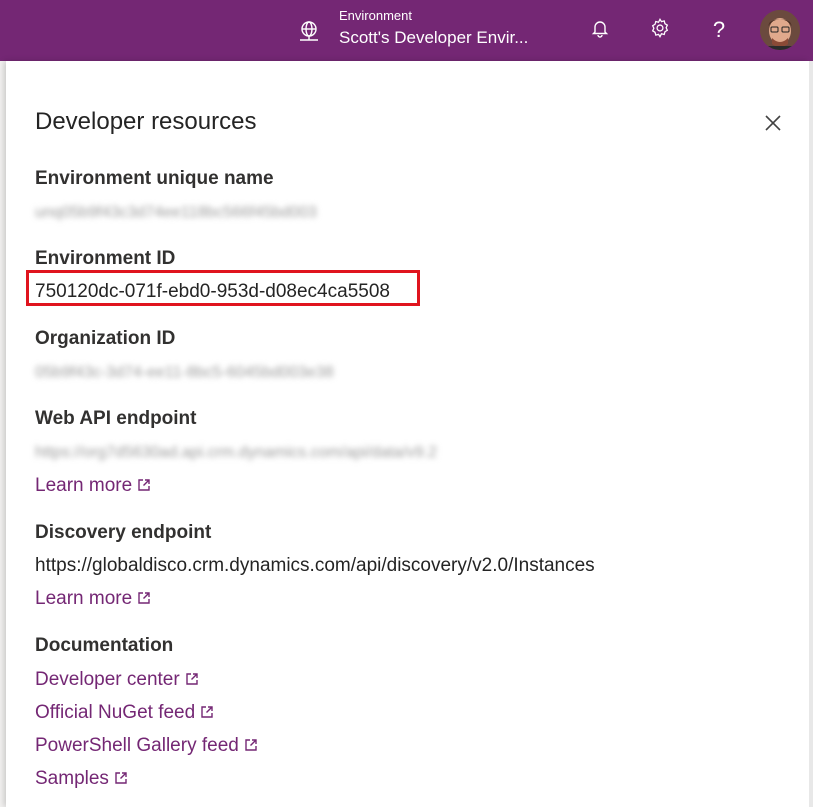 The image size is (813, 807). What do you see at coordinates (146, 121) in the screenshot?
I see `panel-title: Developer resources` at bounding box center [146, 121].